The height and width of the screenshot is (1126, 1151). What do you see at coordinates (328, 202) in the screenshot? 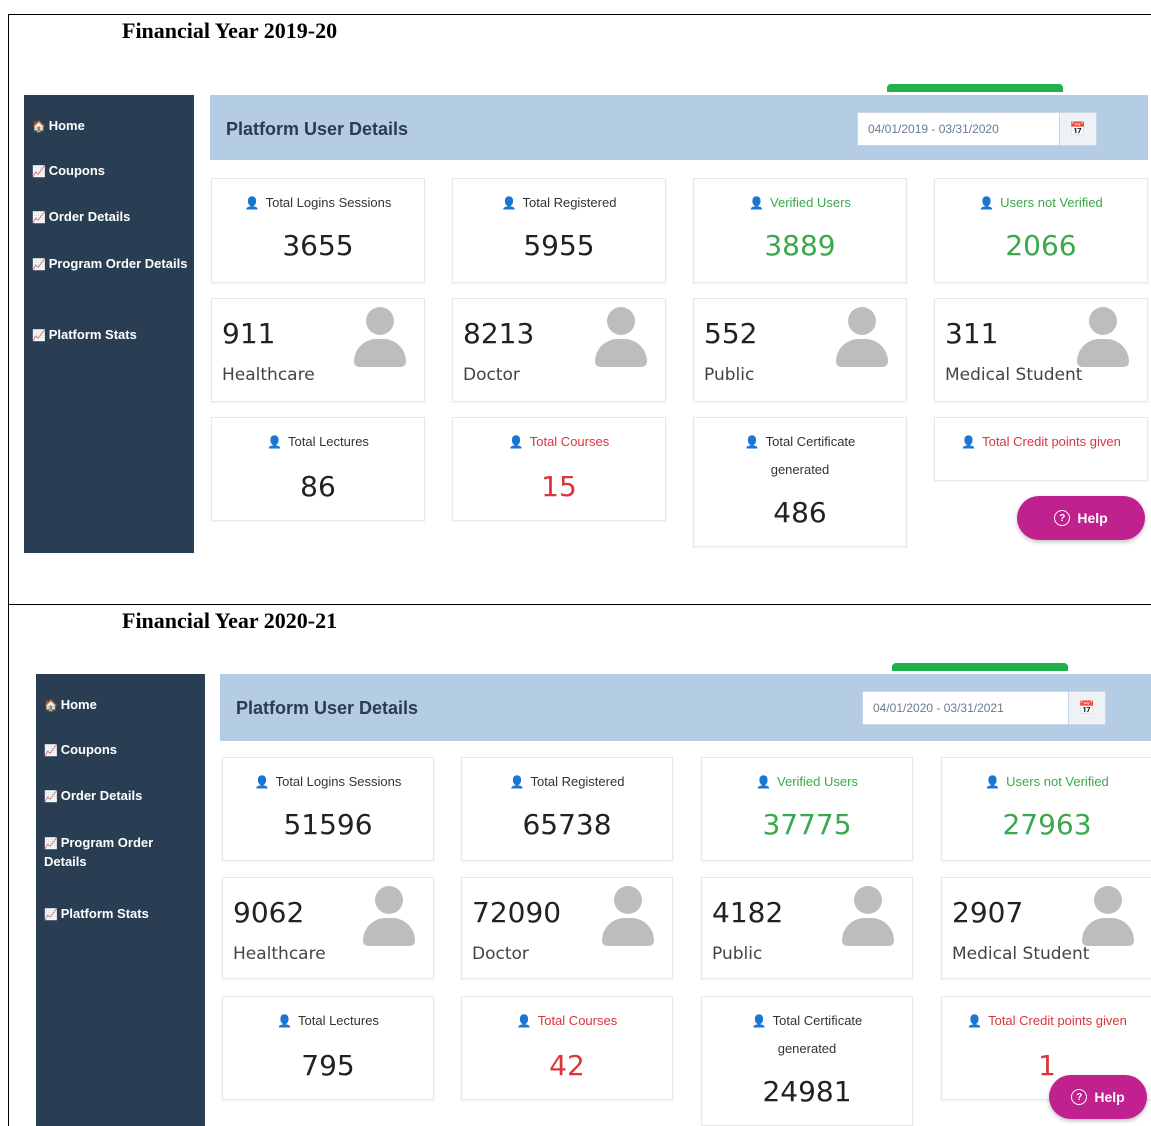
I see `stat-label: Total Logins Sessions` at bounding box center [328, 202].